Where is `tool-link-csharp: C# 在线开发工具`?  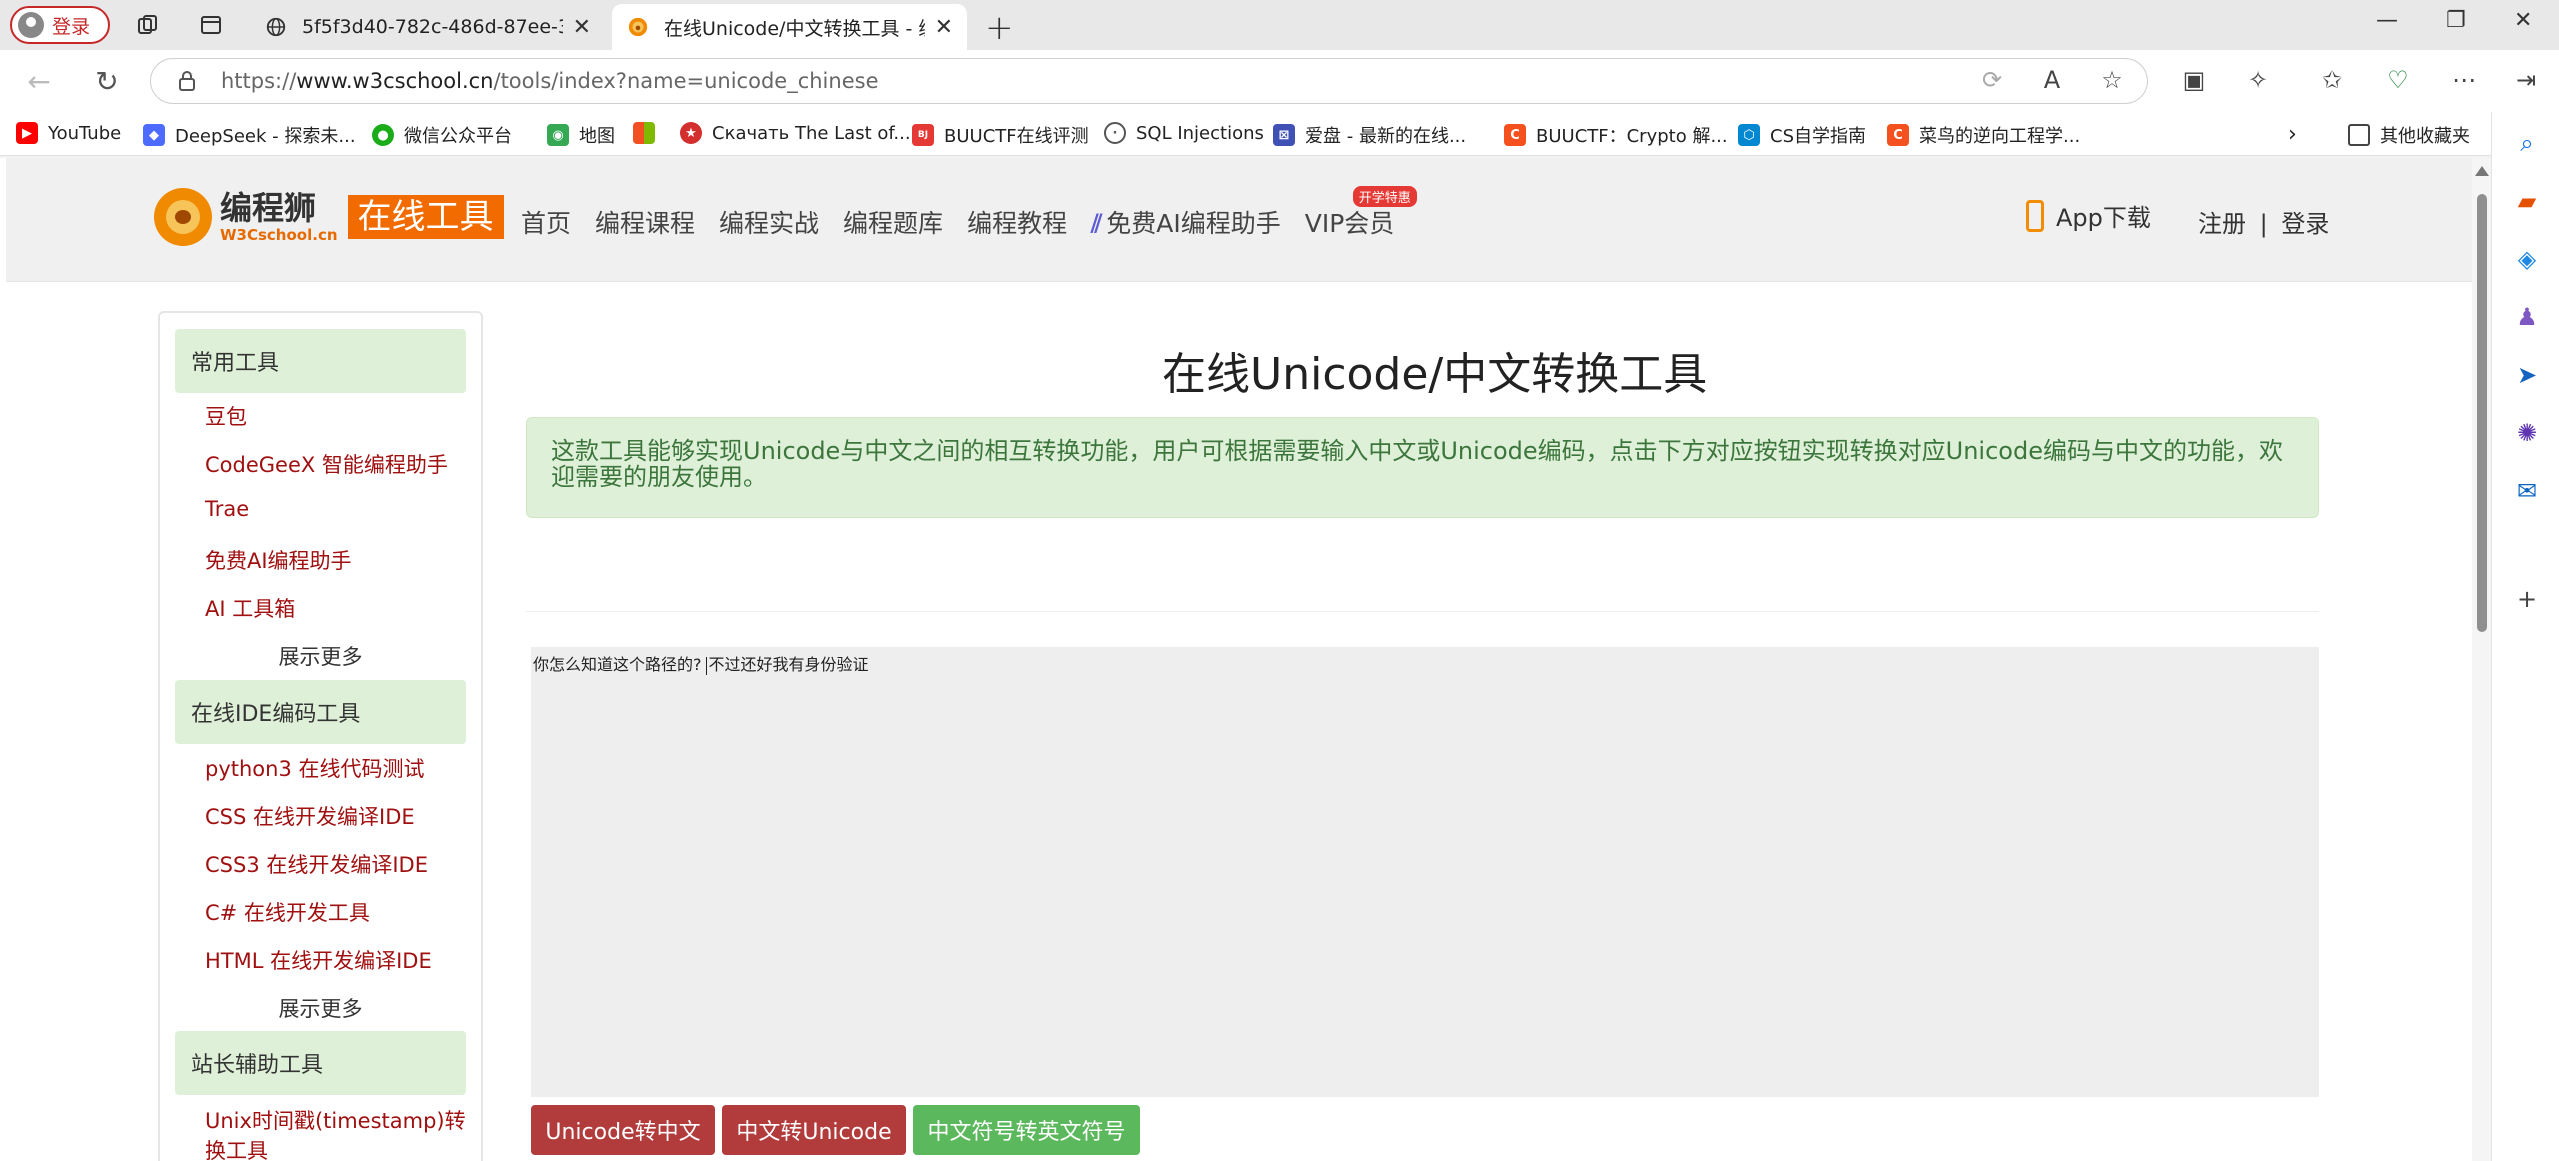 tool-link-csharp: C# 在线开发工具 is located at coordinates (287, 912).